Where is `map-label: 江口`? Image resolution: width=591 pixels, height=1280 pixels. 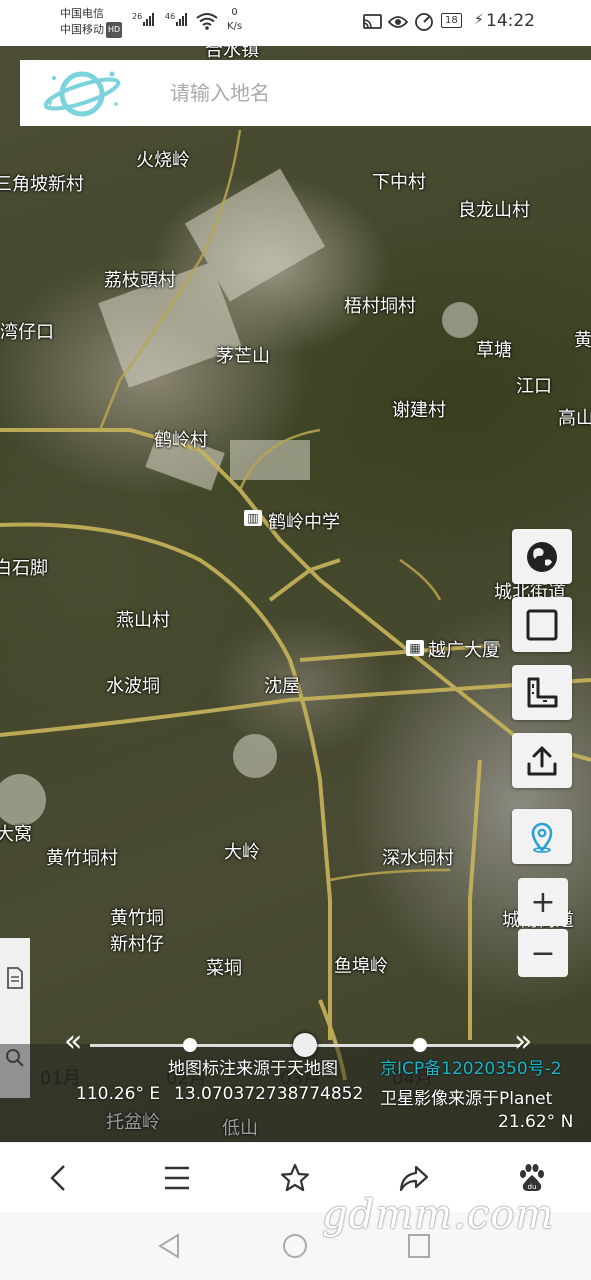
map-label: 江口 is located at coordinates (534, 386).